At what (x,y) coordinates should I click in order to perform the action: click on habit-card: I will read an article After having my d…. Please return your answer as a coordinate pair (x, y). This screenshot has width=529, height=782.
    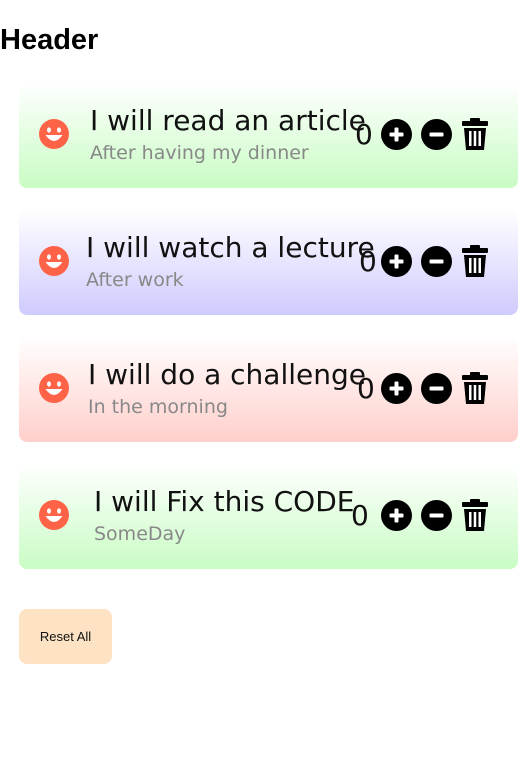
    Looking at the image, I should click on (268, 135).